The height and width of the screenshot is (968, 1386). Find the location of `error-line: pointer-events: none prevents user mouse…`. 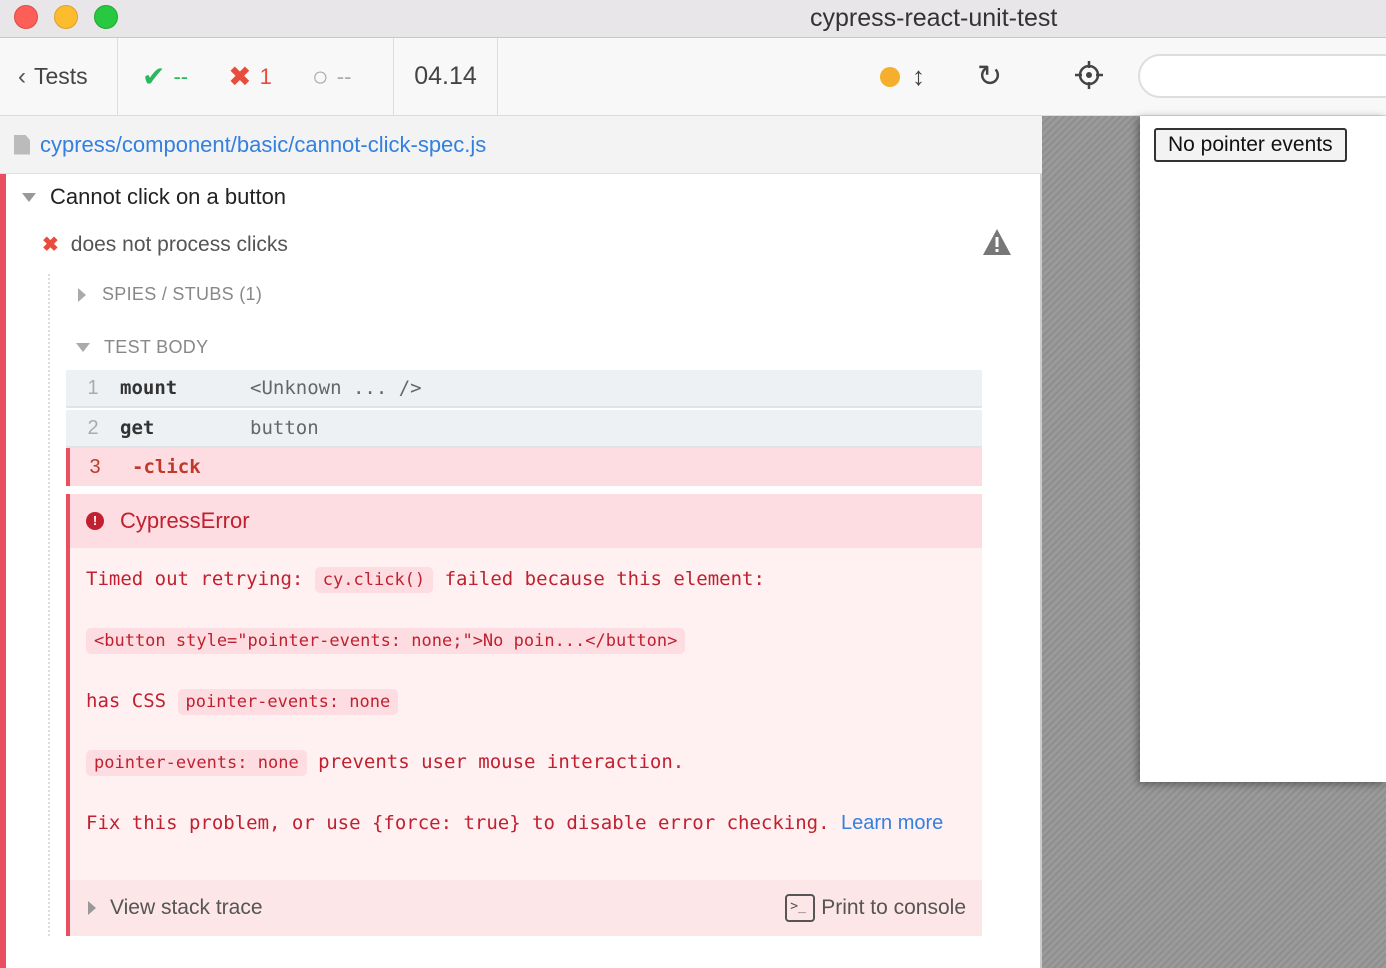

error-line: pointer-events: none prevents user mouse… is located at coordinates (526, 762).